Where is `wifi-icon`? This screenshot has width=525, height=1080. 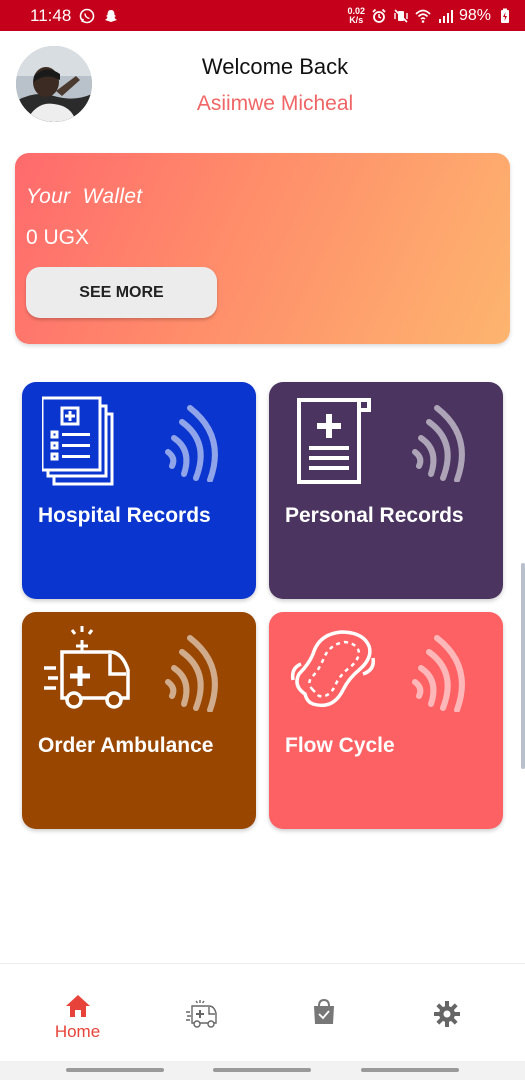
wifi-icon is located at coordinates (423, 16).